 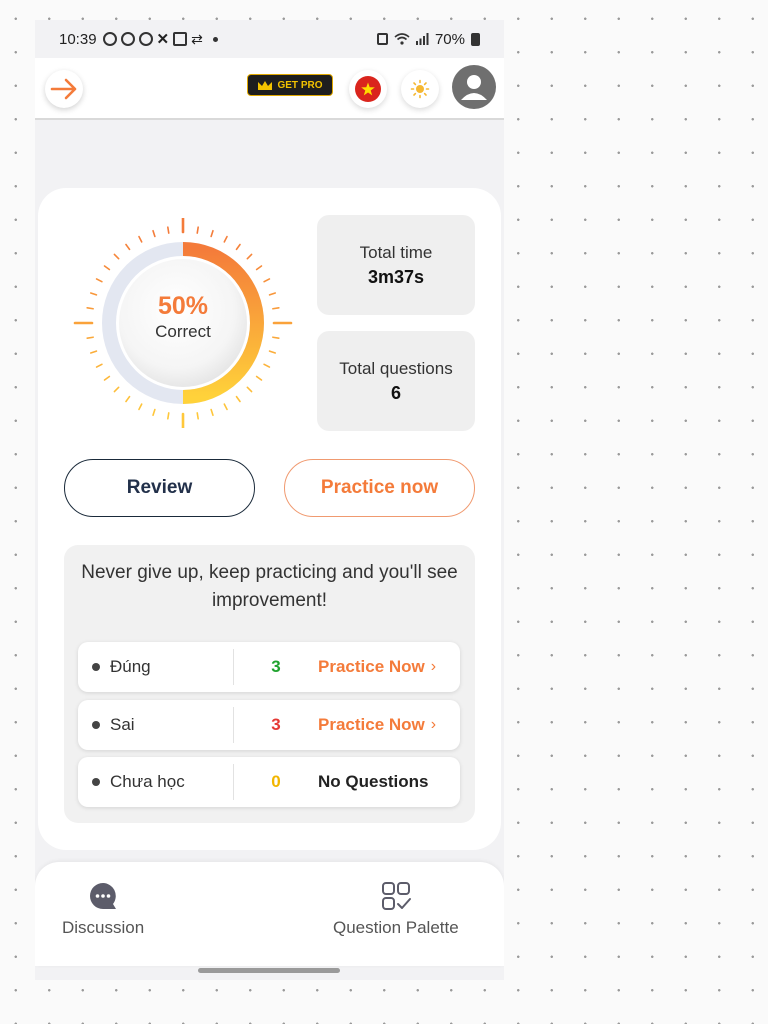 What do you see at coordinates (396, 252) in the screenshot?
I see `total-time-label: Total time` at bounding box center [396, 252].